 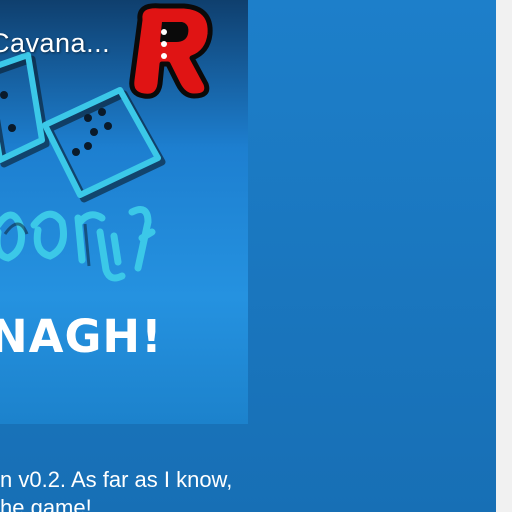 I want to click on game-name-text: NAGH!, so click(x=81, y=336).